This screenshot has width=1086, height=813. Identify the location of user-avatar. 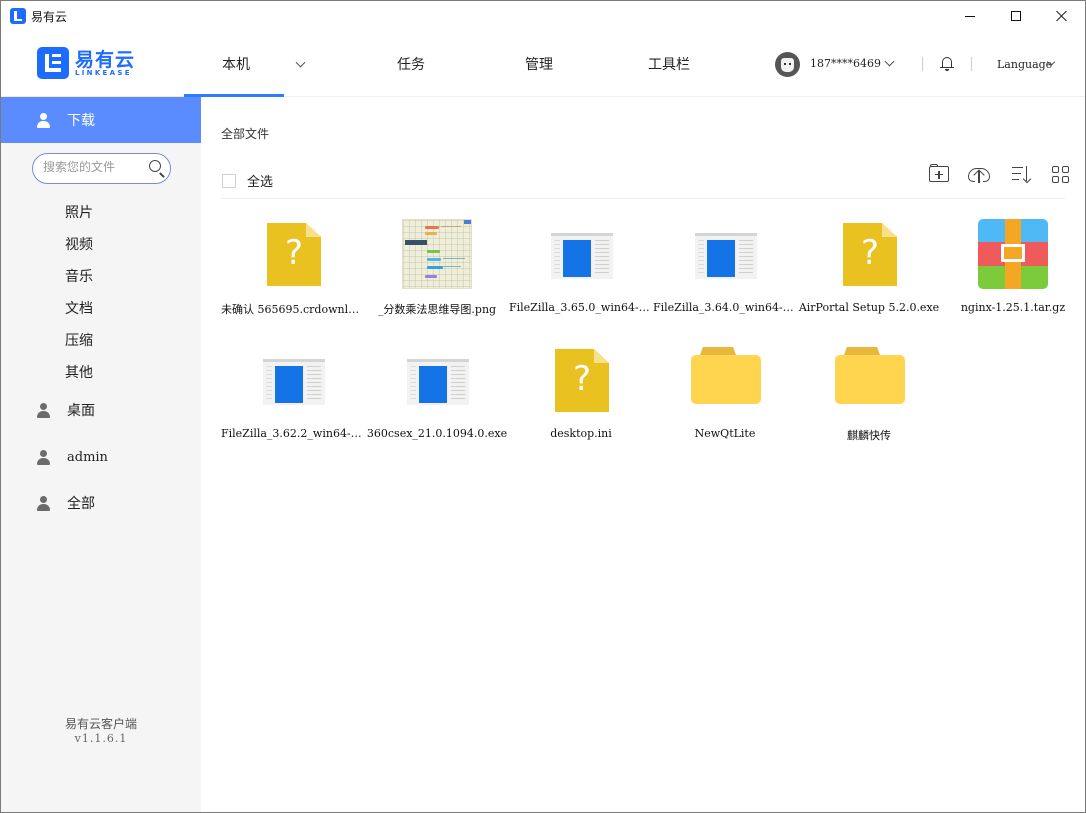
(787, 64).